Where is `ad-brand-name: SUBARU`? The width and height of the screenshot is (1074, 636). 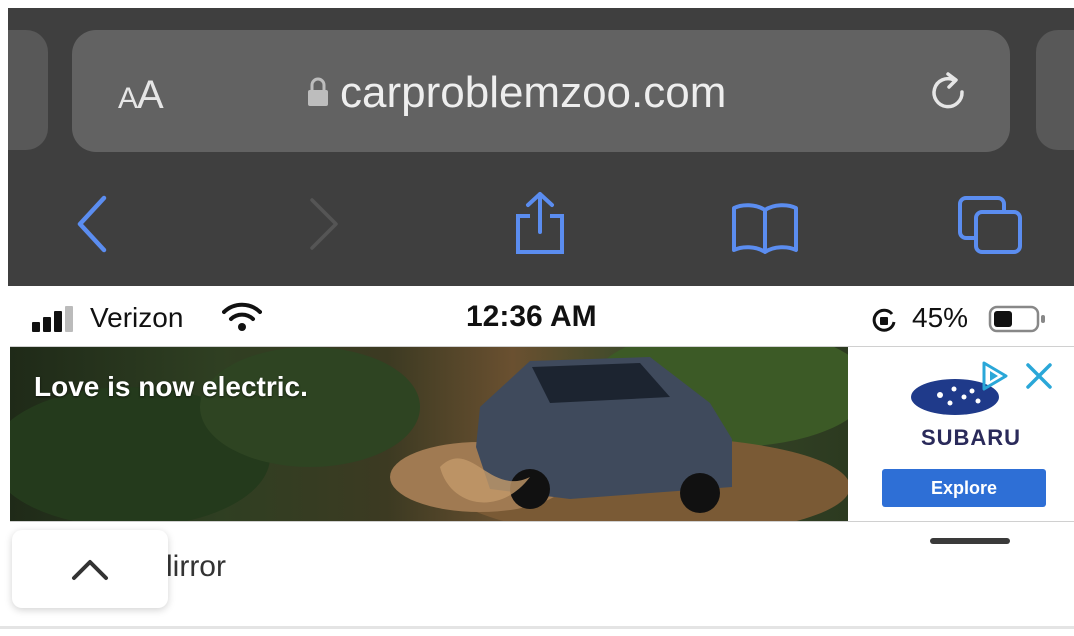
ad-brand-name: SUBARU is located at coordinates (971, 437).